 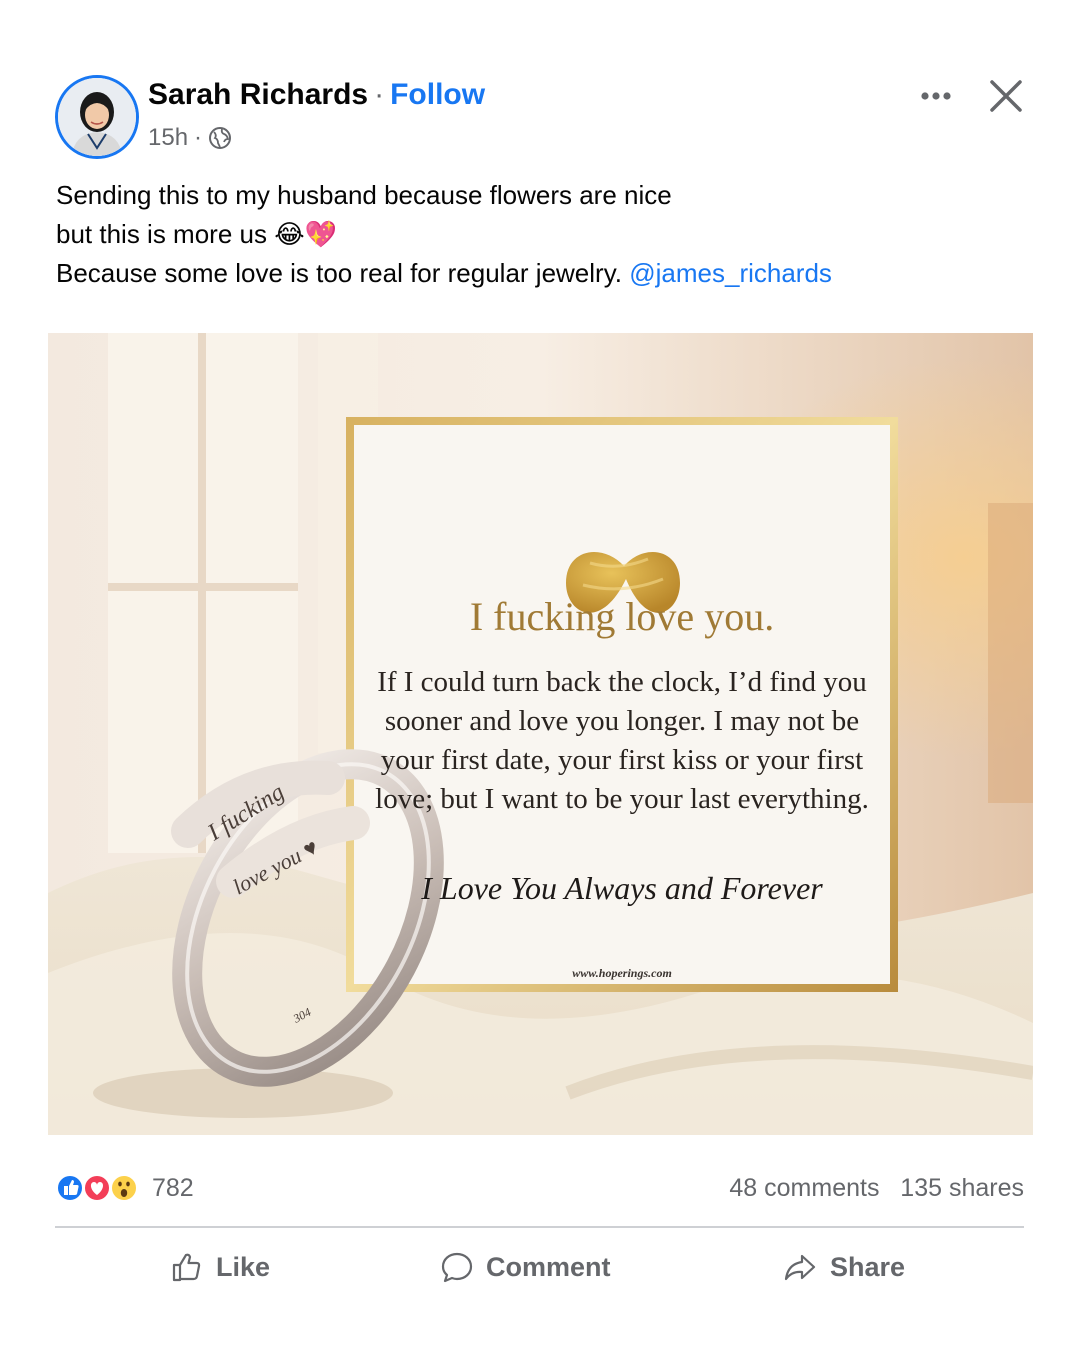 What do you see at coordinates (220, 138) in the screenshot?
I see `globe-icon` at bounding box center [220, 138].